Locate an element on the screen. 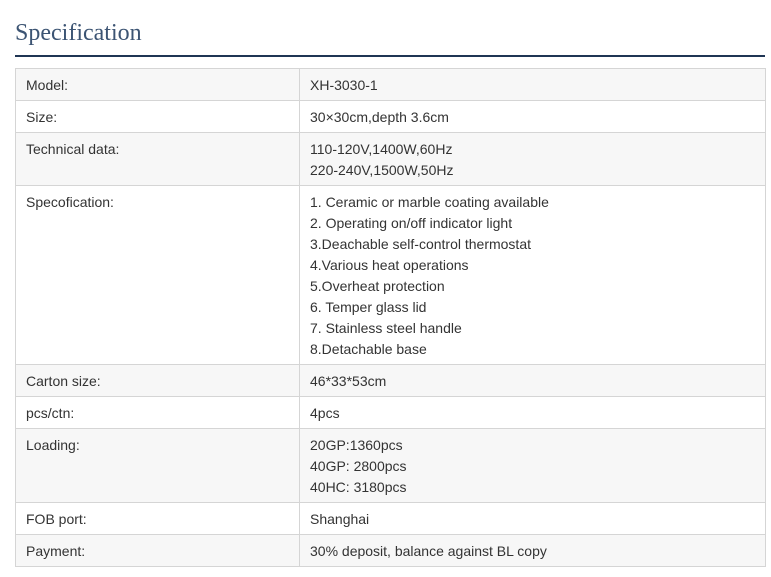  spec-value-line: 4pcs is located at coordinates (325, 413).